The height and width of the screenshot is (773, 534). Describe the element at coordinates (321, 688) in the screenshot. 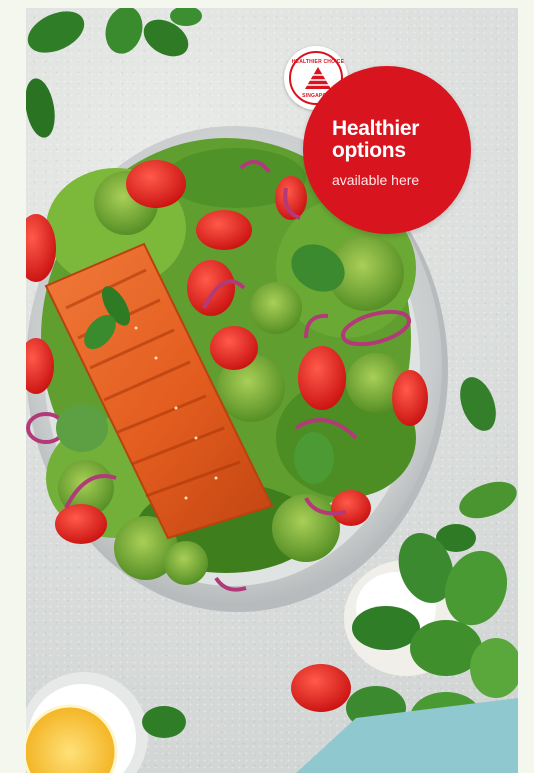

I see `loose-tomato` at that location.